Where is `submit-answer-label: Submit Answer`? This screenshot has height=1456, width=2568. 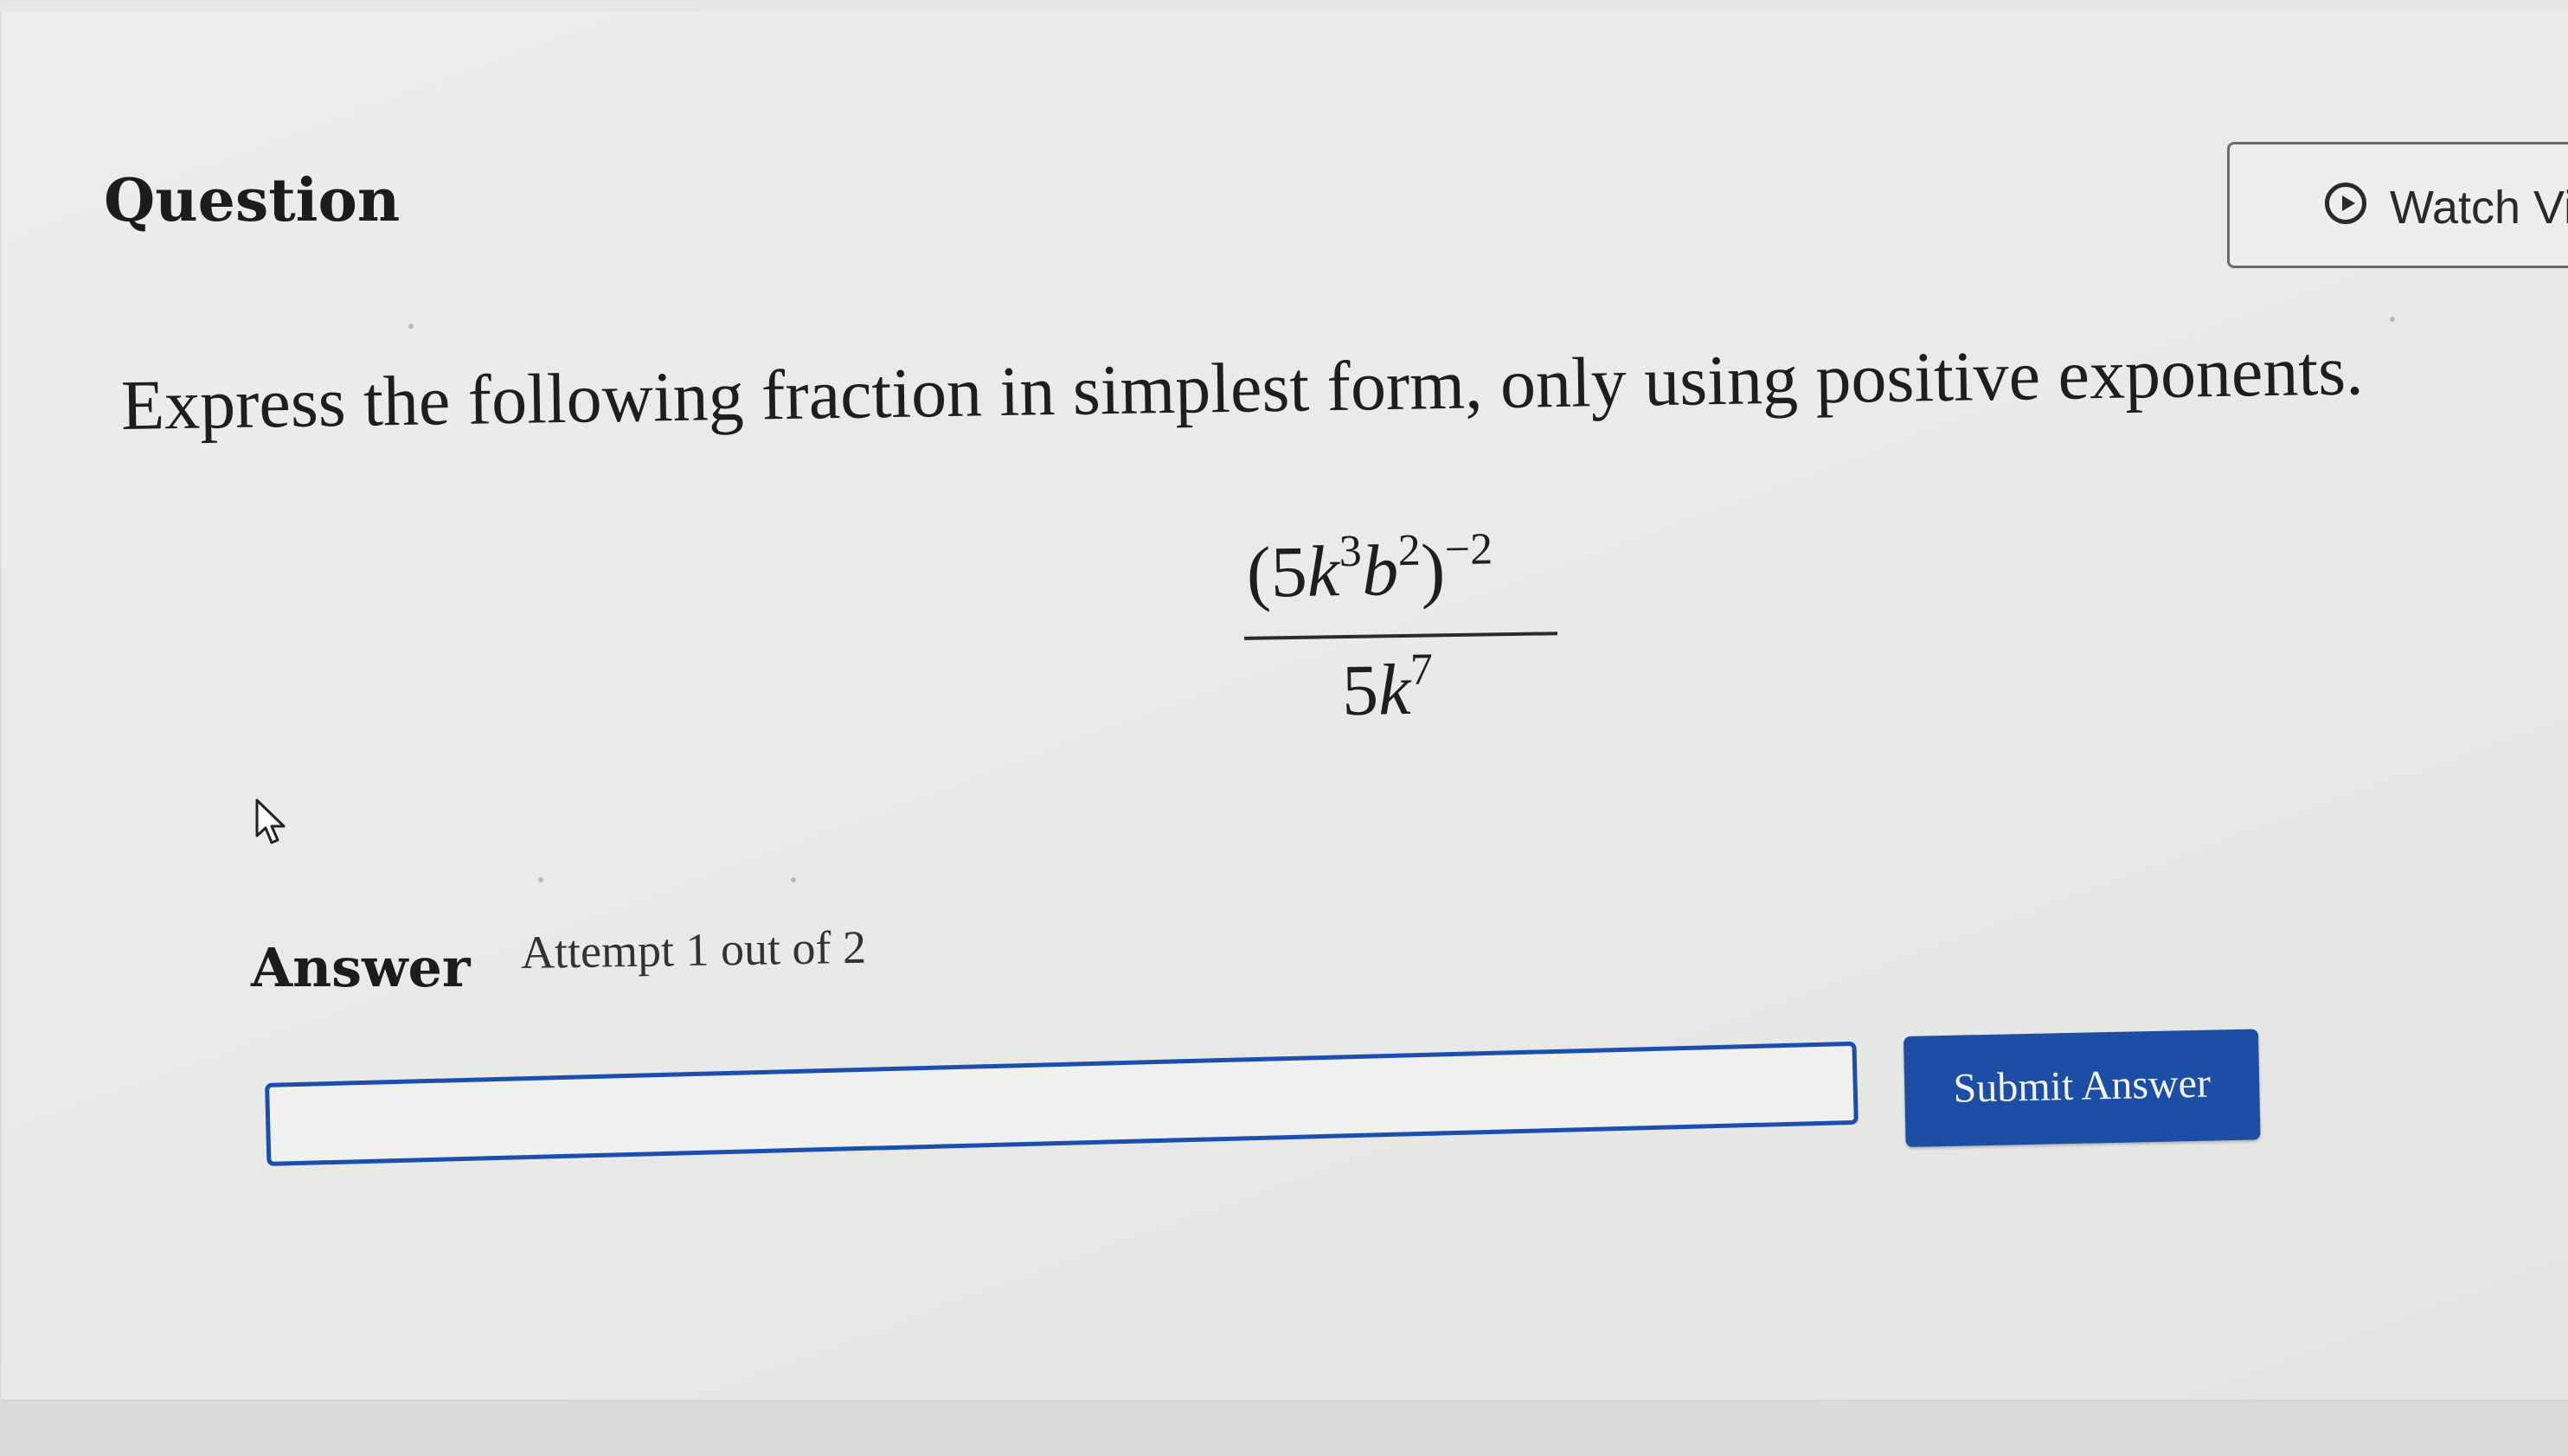
submit-answer-label: Submit Answer is located at coordinates (2082, 1086).